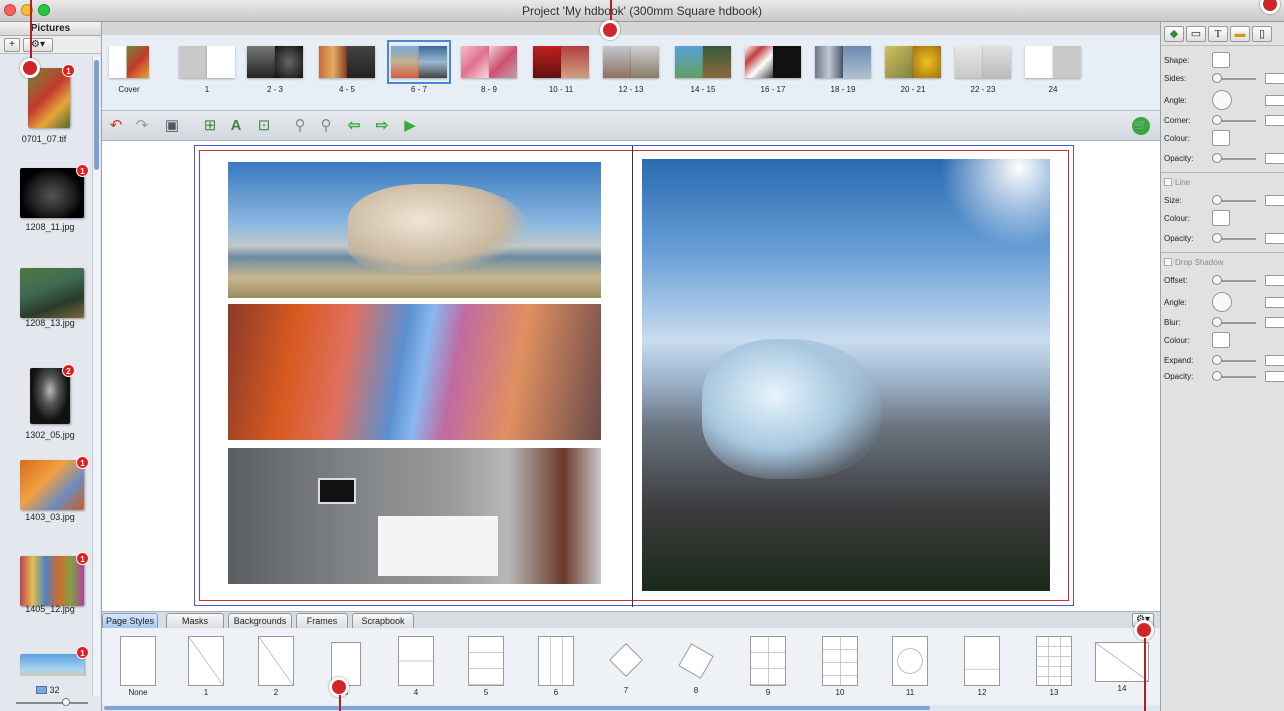  What do you see at coordinates (38, 45) in the screenshot?
I see `gear-icon: ⚙▾` at bounding box center [38, 45].